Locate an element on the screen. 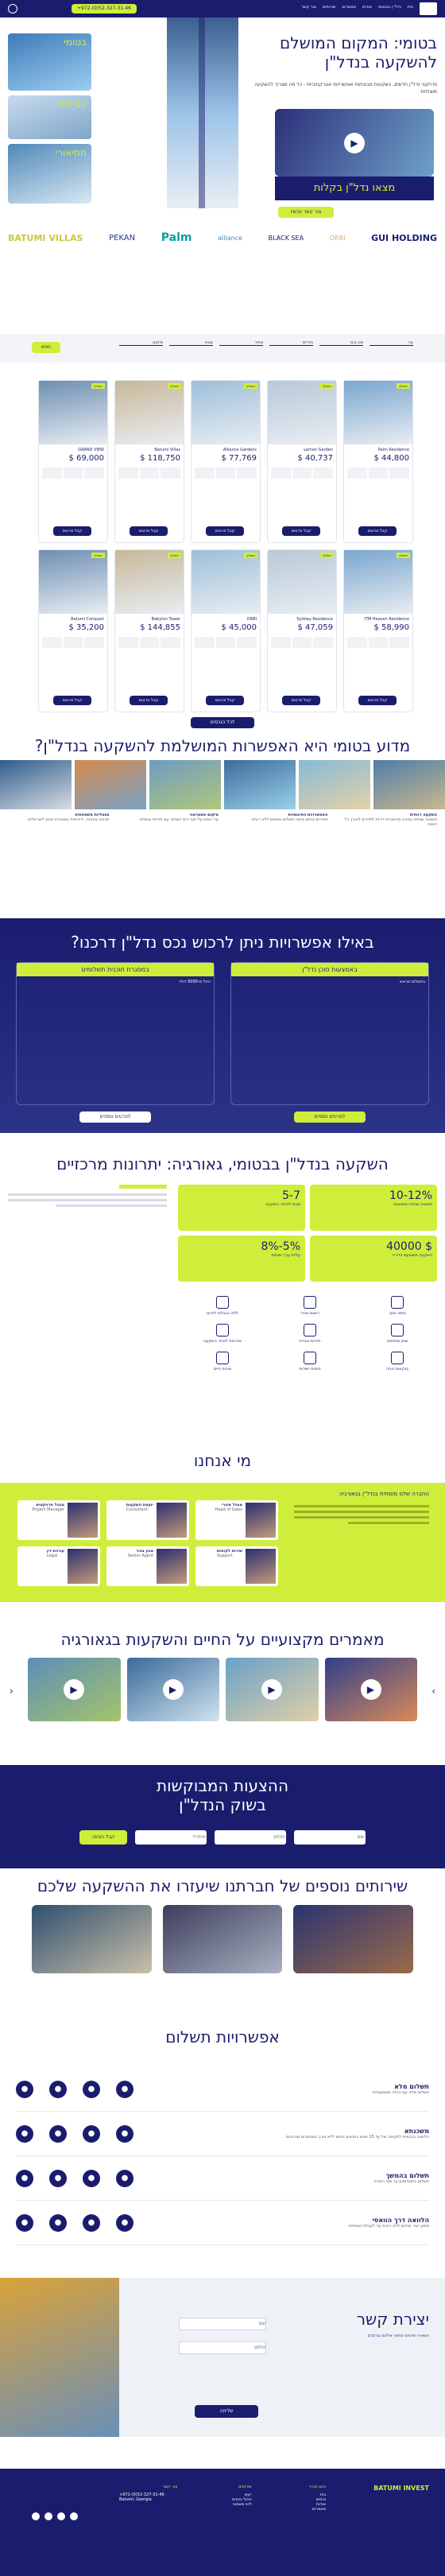  language-icon is located at coordinates (12, 9).